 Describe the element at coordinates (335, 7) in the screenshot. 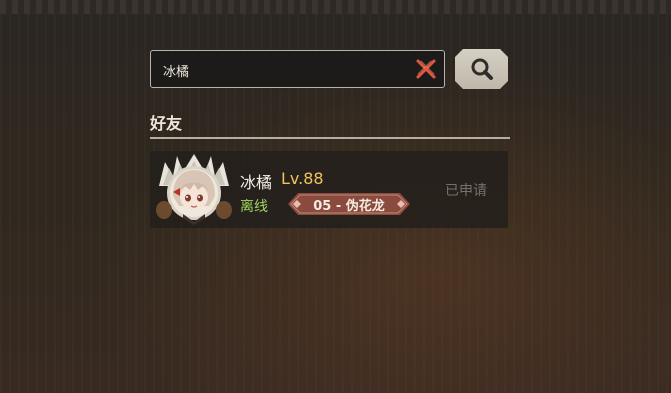

I see `top-decorative-border` at that location.